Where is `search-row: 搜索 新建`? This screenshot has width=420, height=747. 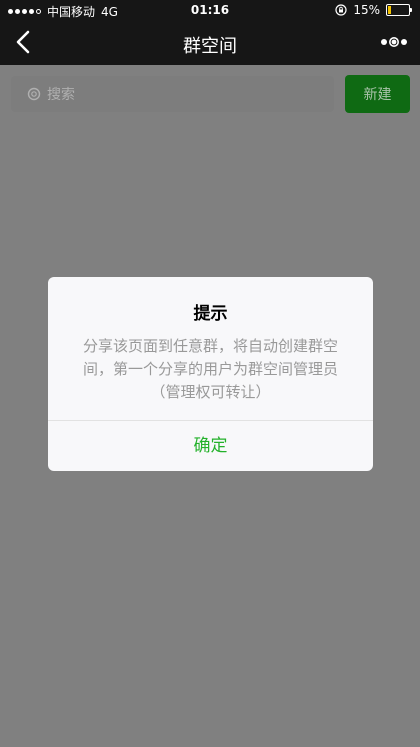 search-row: 搜索 新建 is located at coordinates (210, 92).